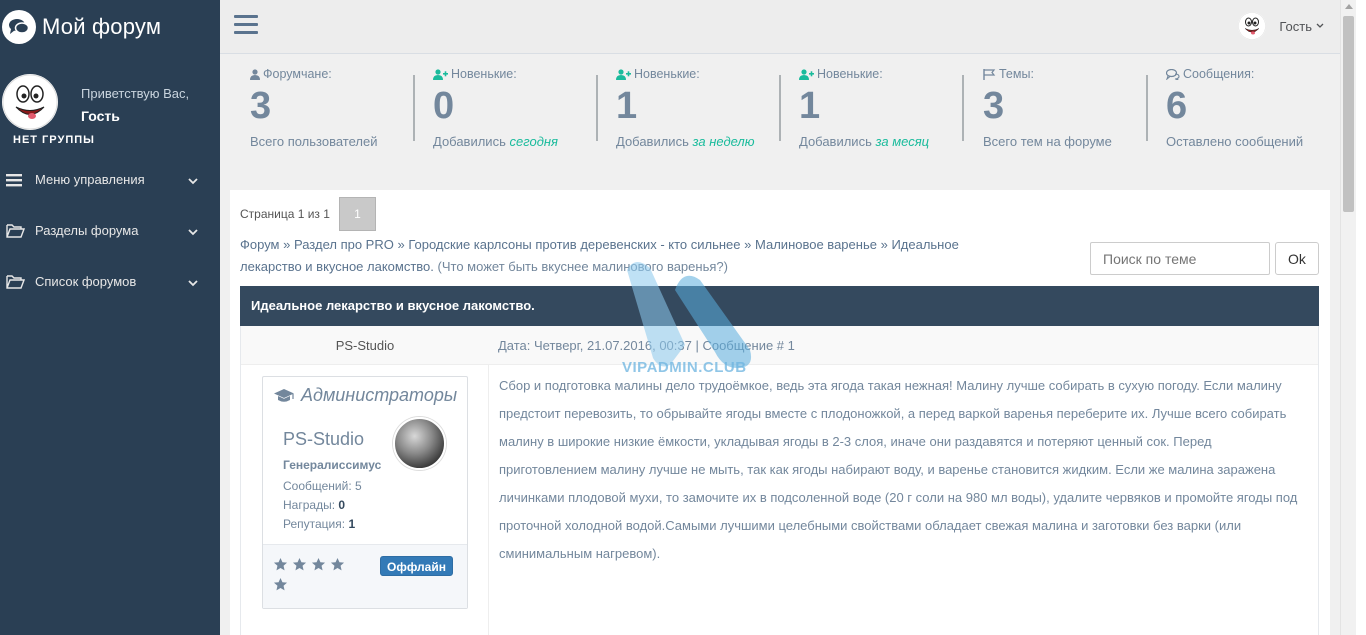 This screenshot has height=635, width=1366. I want to click on author-photo, so click(419, 443).